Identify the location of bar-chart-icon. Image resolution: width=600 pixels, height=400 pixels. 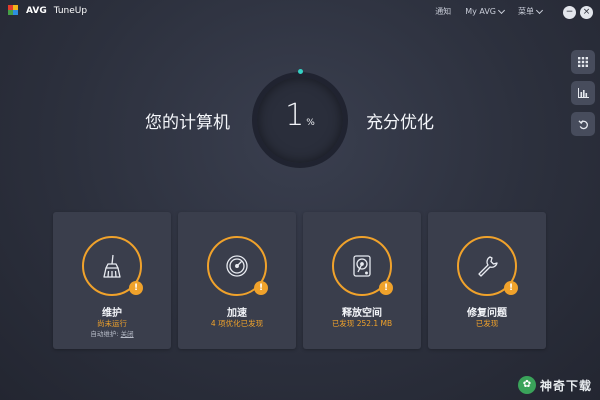
(583, 93).